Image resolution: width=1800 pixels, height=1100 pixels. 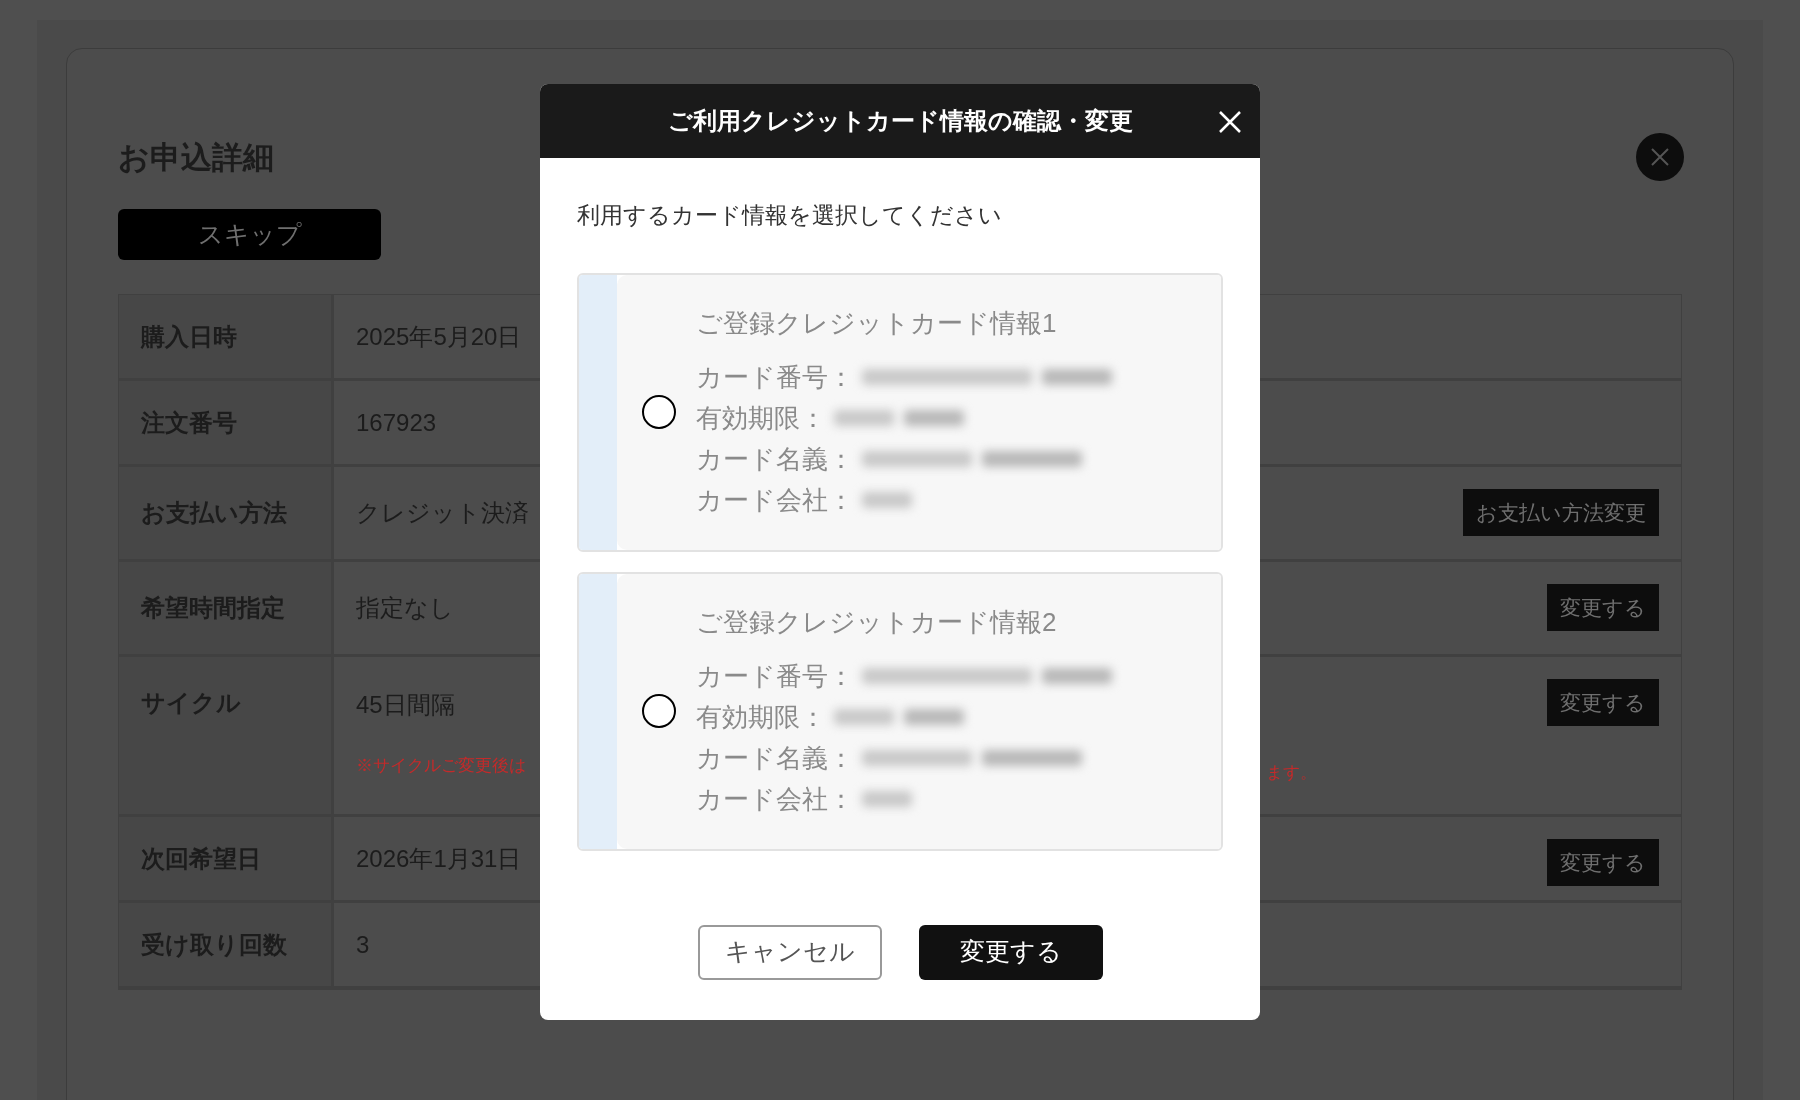 What do you see at coordinates (877, 323) in the screenshot?
I see `card-title: ご登録クレジットカード情報1` at bounding box center [877, 323].